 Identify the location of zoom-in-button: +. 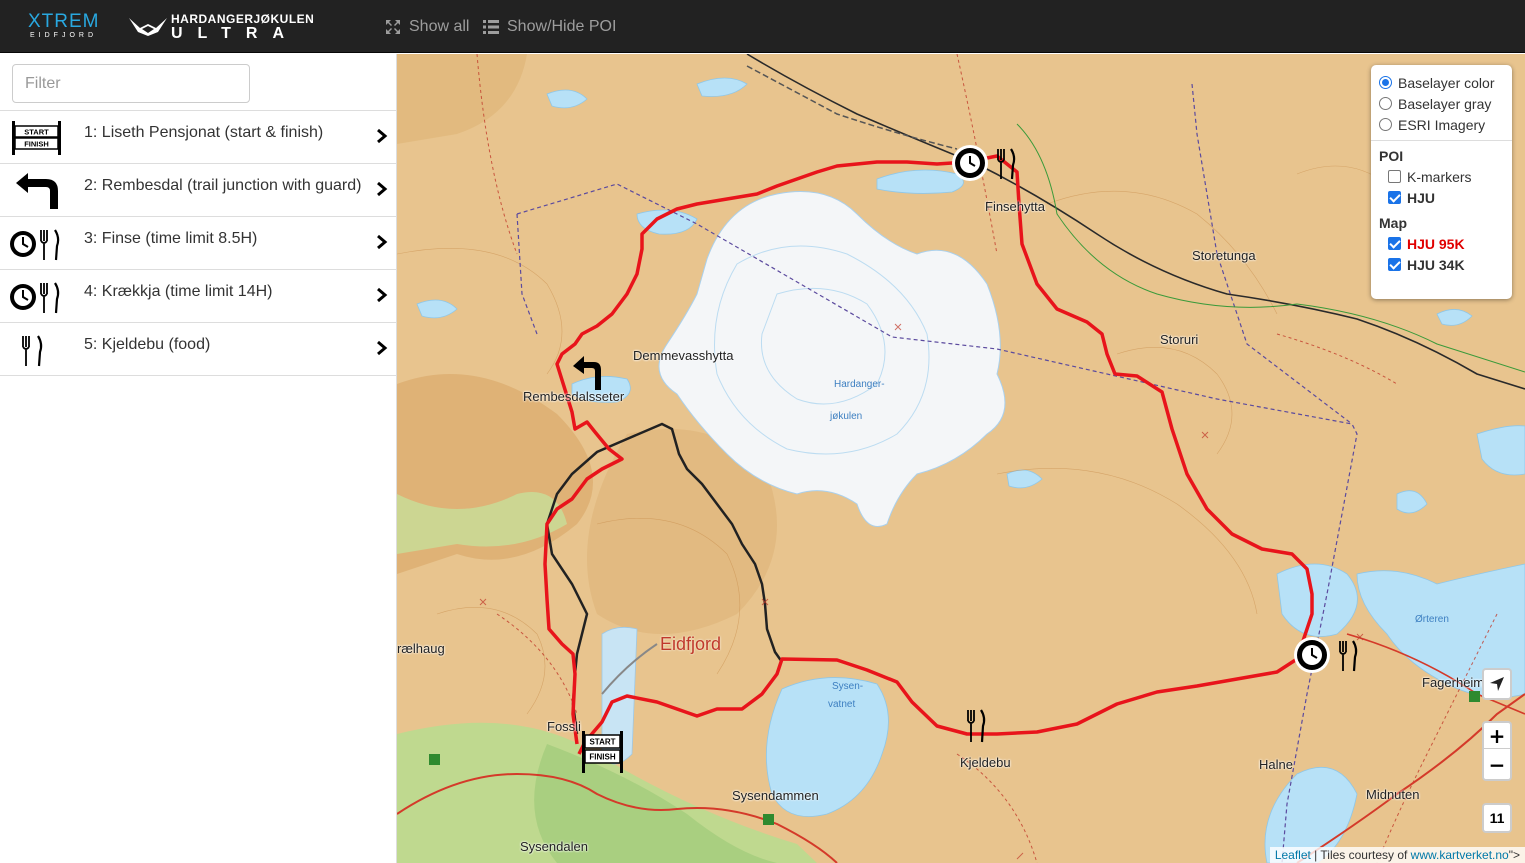
(1497, 736).